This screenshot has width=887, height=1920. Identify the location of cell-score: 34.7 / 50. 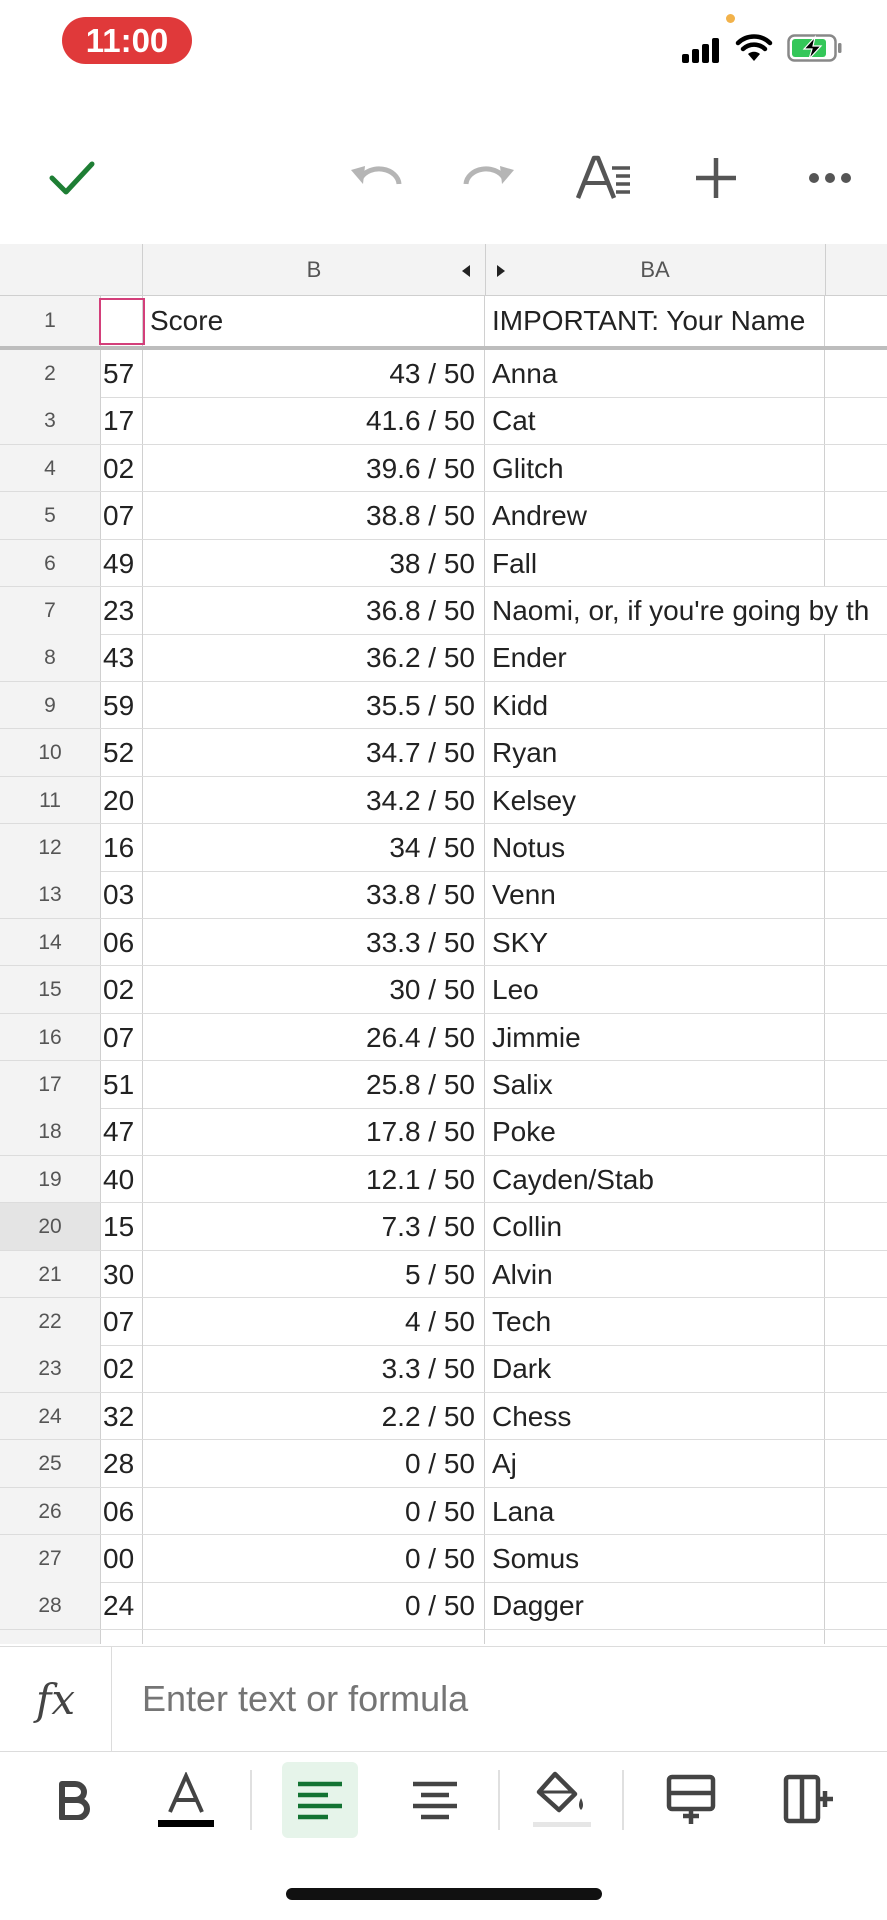
(314, 752).